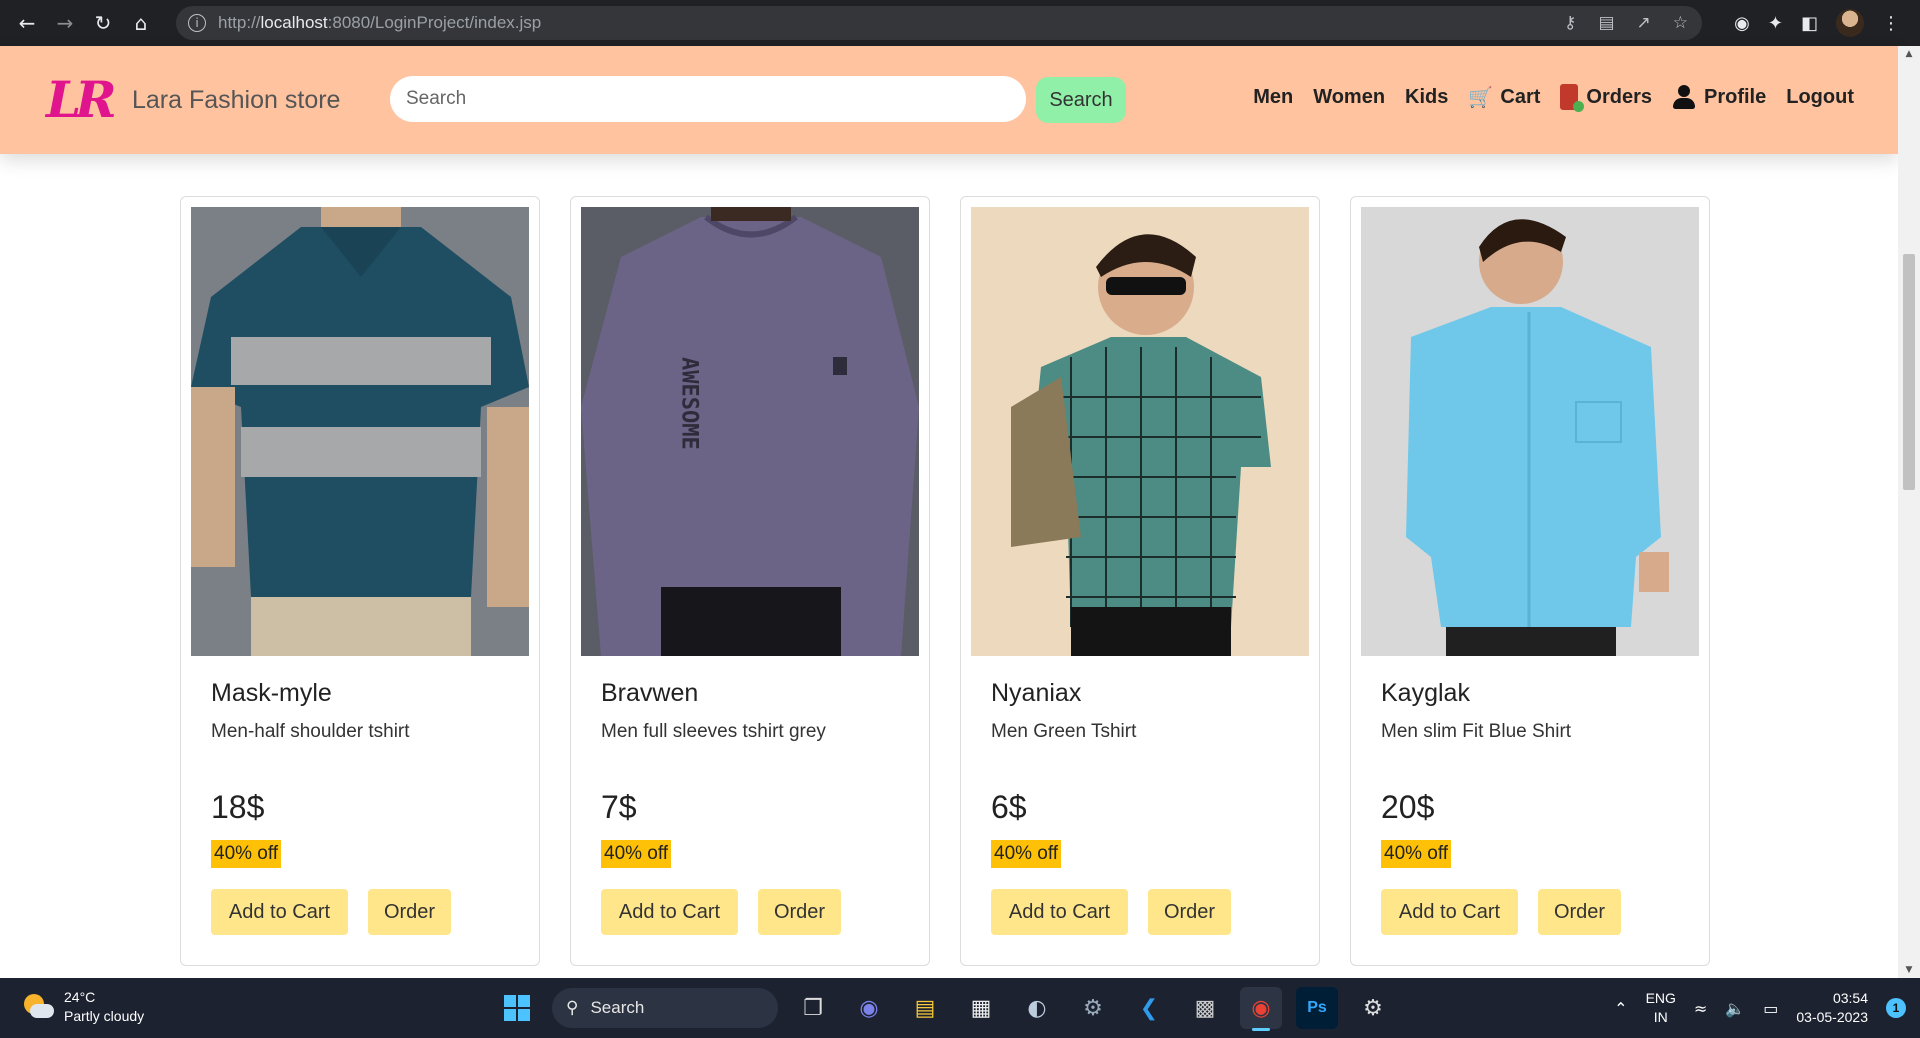 This screenshot has width=1920, height=1038. I want to click on nav-cart: 🛒 Cart, so click(1504, 97).